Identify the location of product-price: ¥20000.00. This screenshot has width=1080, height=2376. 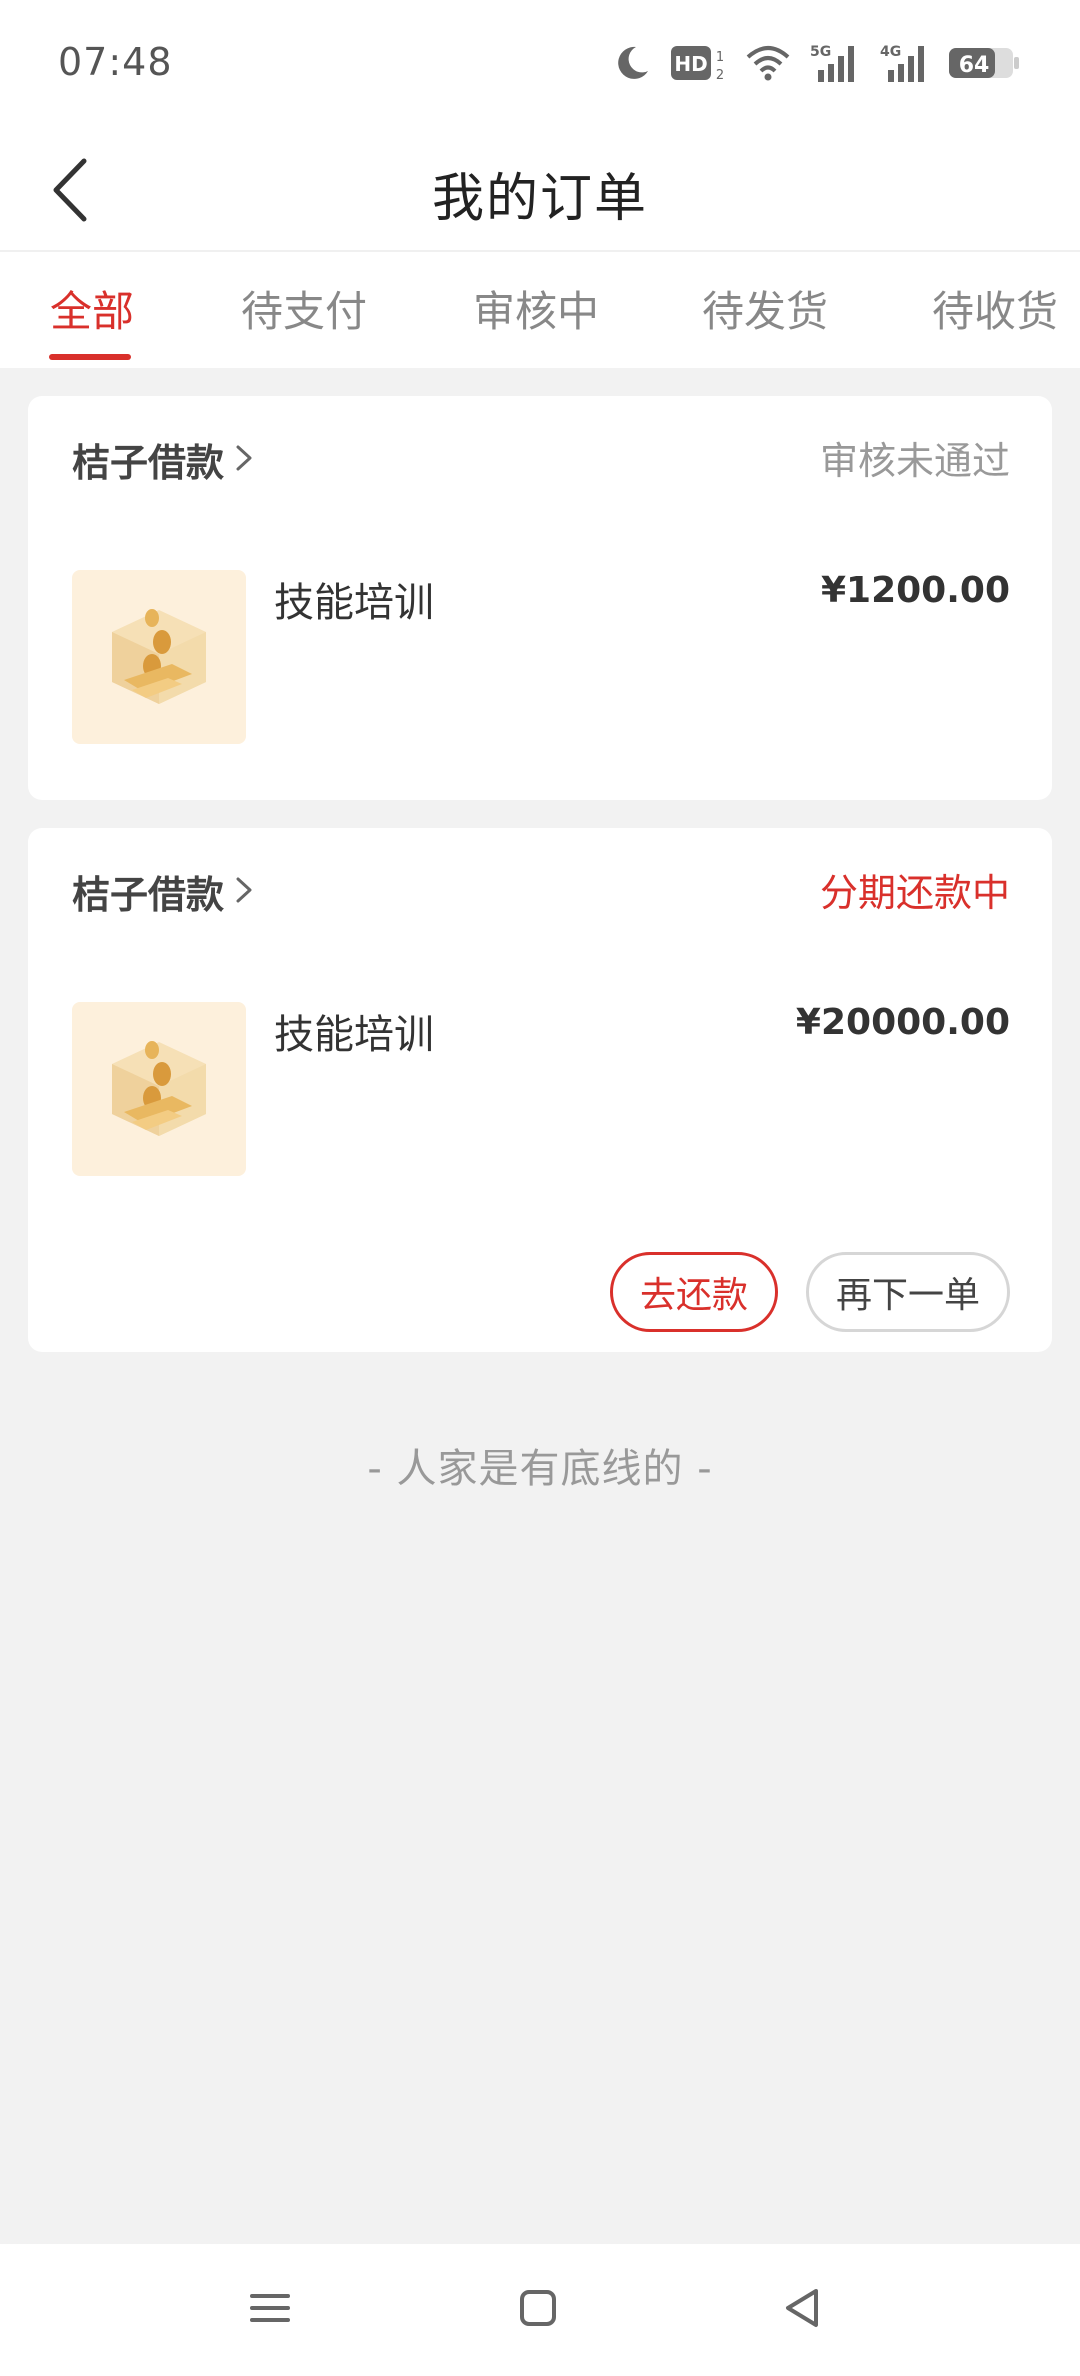
(902, 1022).